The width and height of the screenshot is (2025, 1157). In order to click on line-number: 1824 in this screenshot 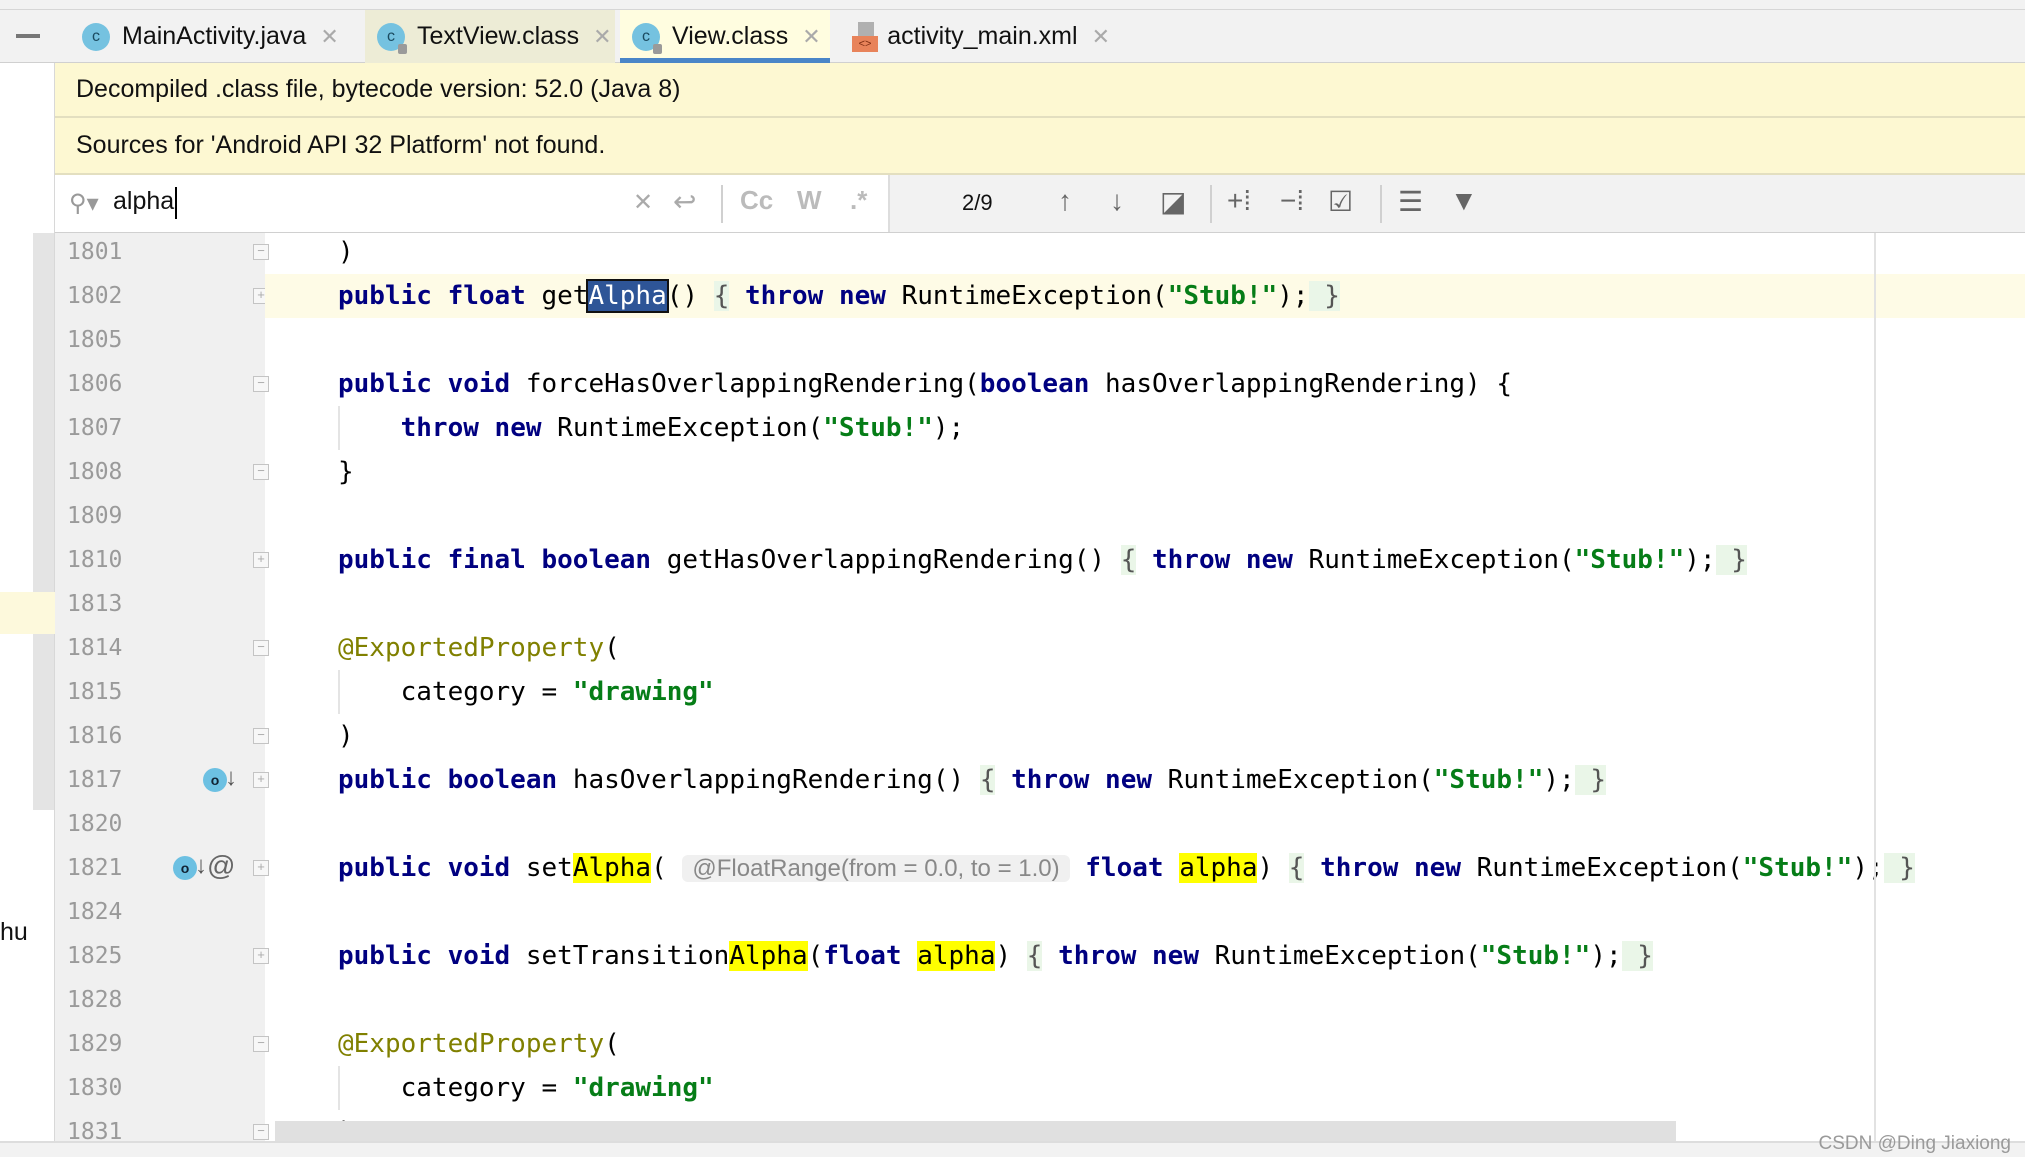, I will do `click(94, 912)`.